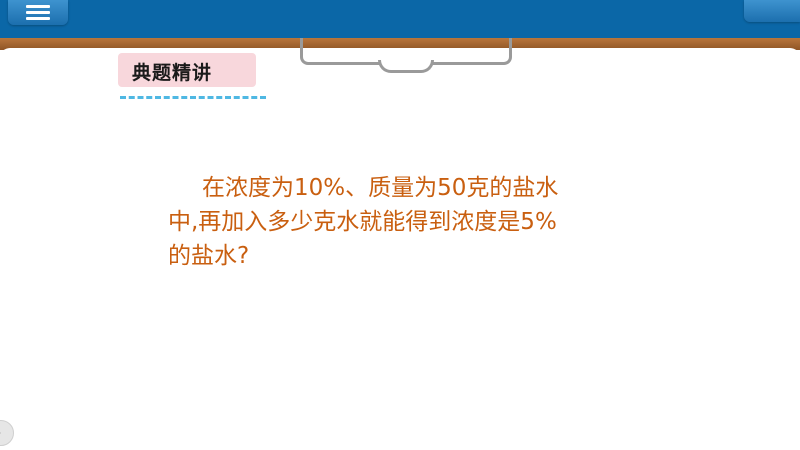 This screenshot has height=450, width=800. Describe the element at coordinates (400, 20) in the screenshot. I see `top-bar` at that location.